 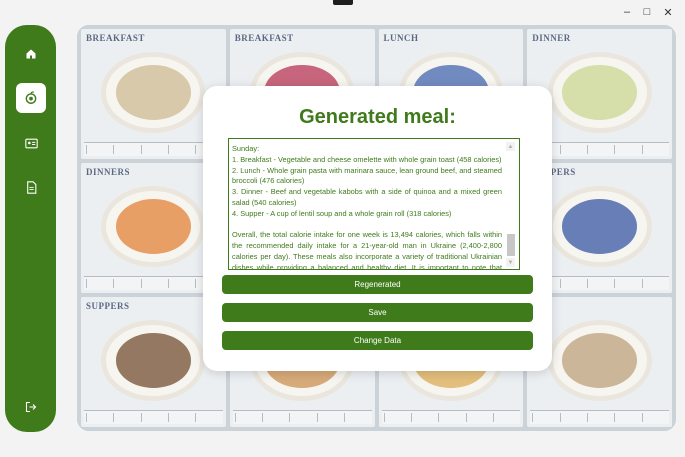 I want to click on document-button, so click(x=31, y=187).